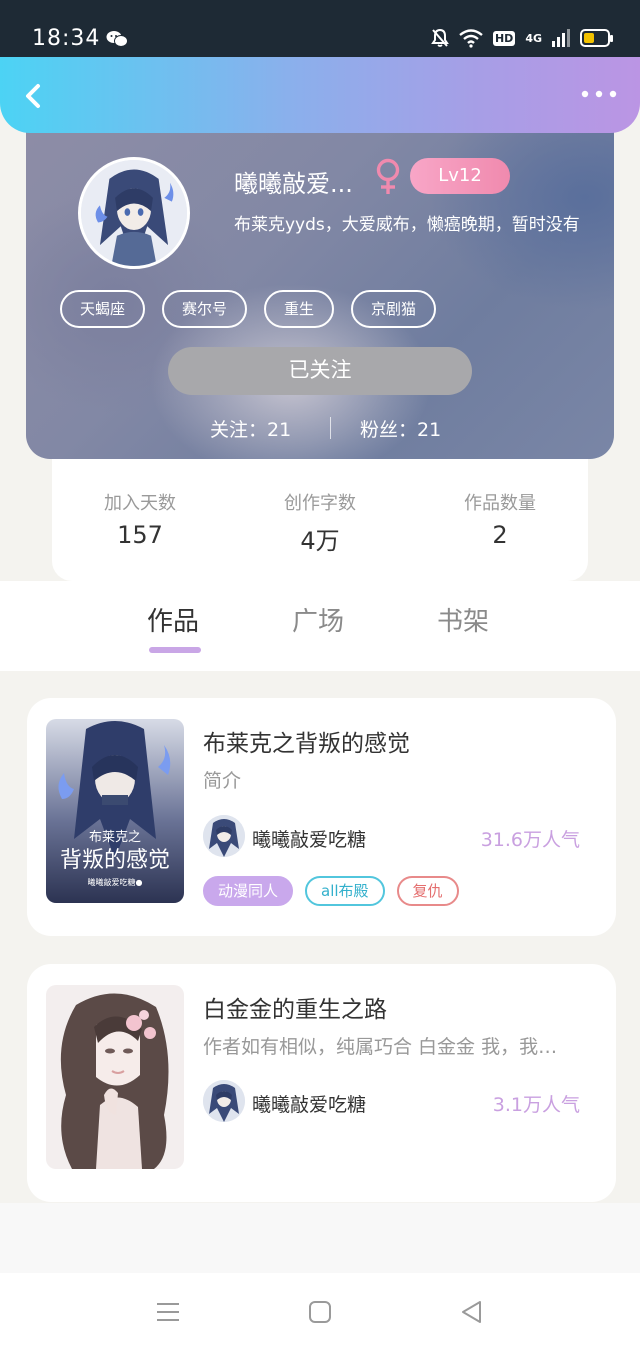 The image size is (640, 1351). What do you see at coordinates (407, 225) in the screenshot?
I see `user-bio: 布莱克yyds，大爱威布，懒癌晚期，暂时没有` at bounding box center [407, 225].